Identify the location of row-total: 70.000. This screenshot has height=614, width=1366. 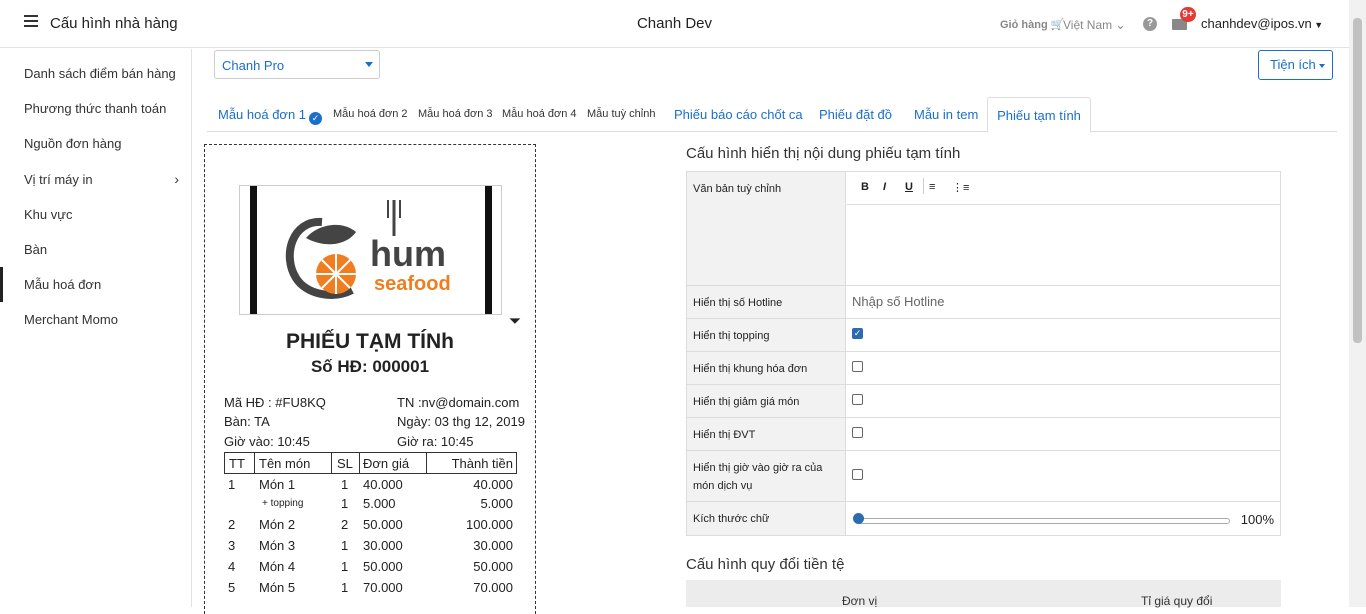
(493, 587).